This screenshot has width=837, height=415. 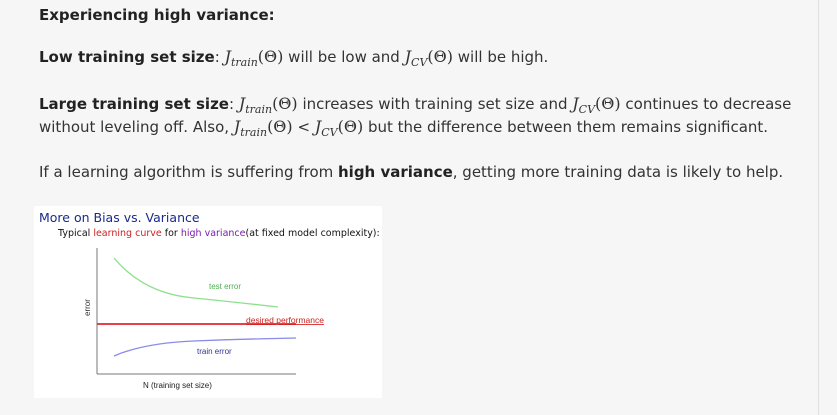 What do you see at coordinates (214, 351) in the screenshot?
I see `train-error-label: train error` at bounding box center [214, 351].